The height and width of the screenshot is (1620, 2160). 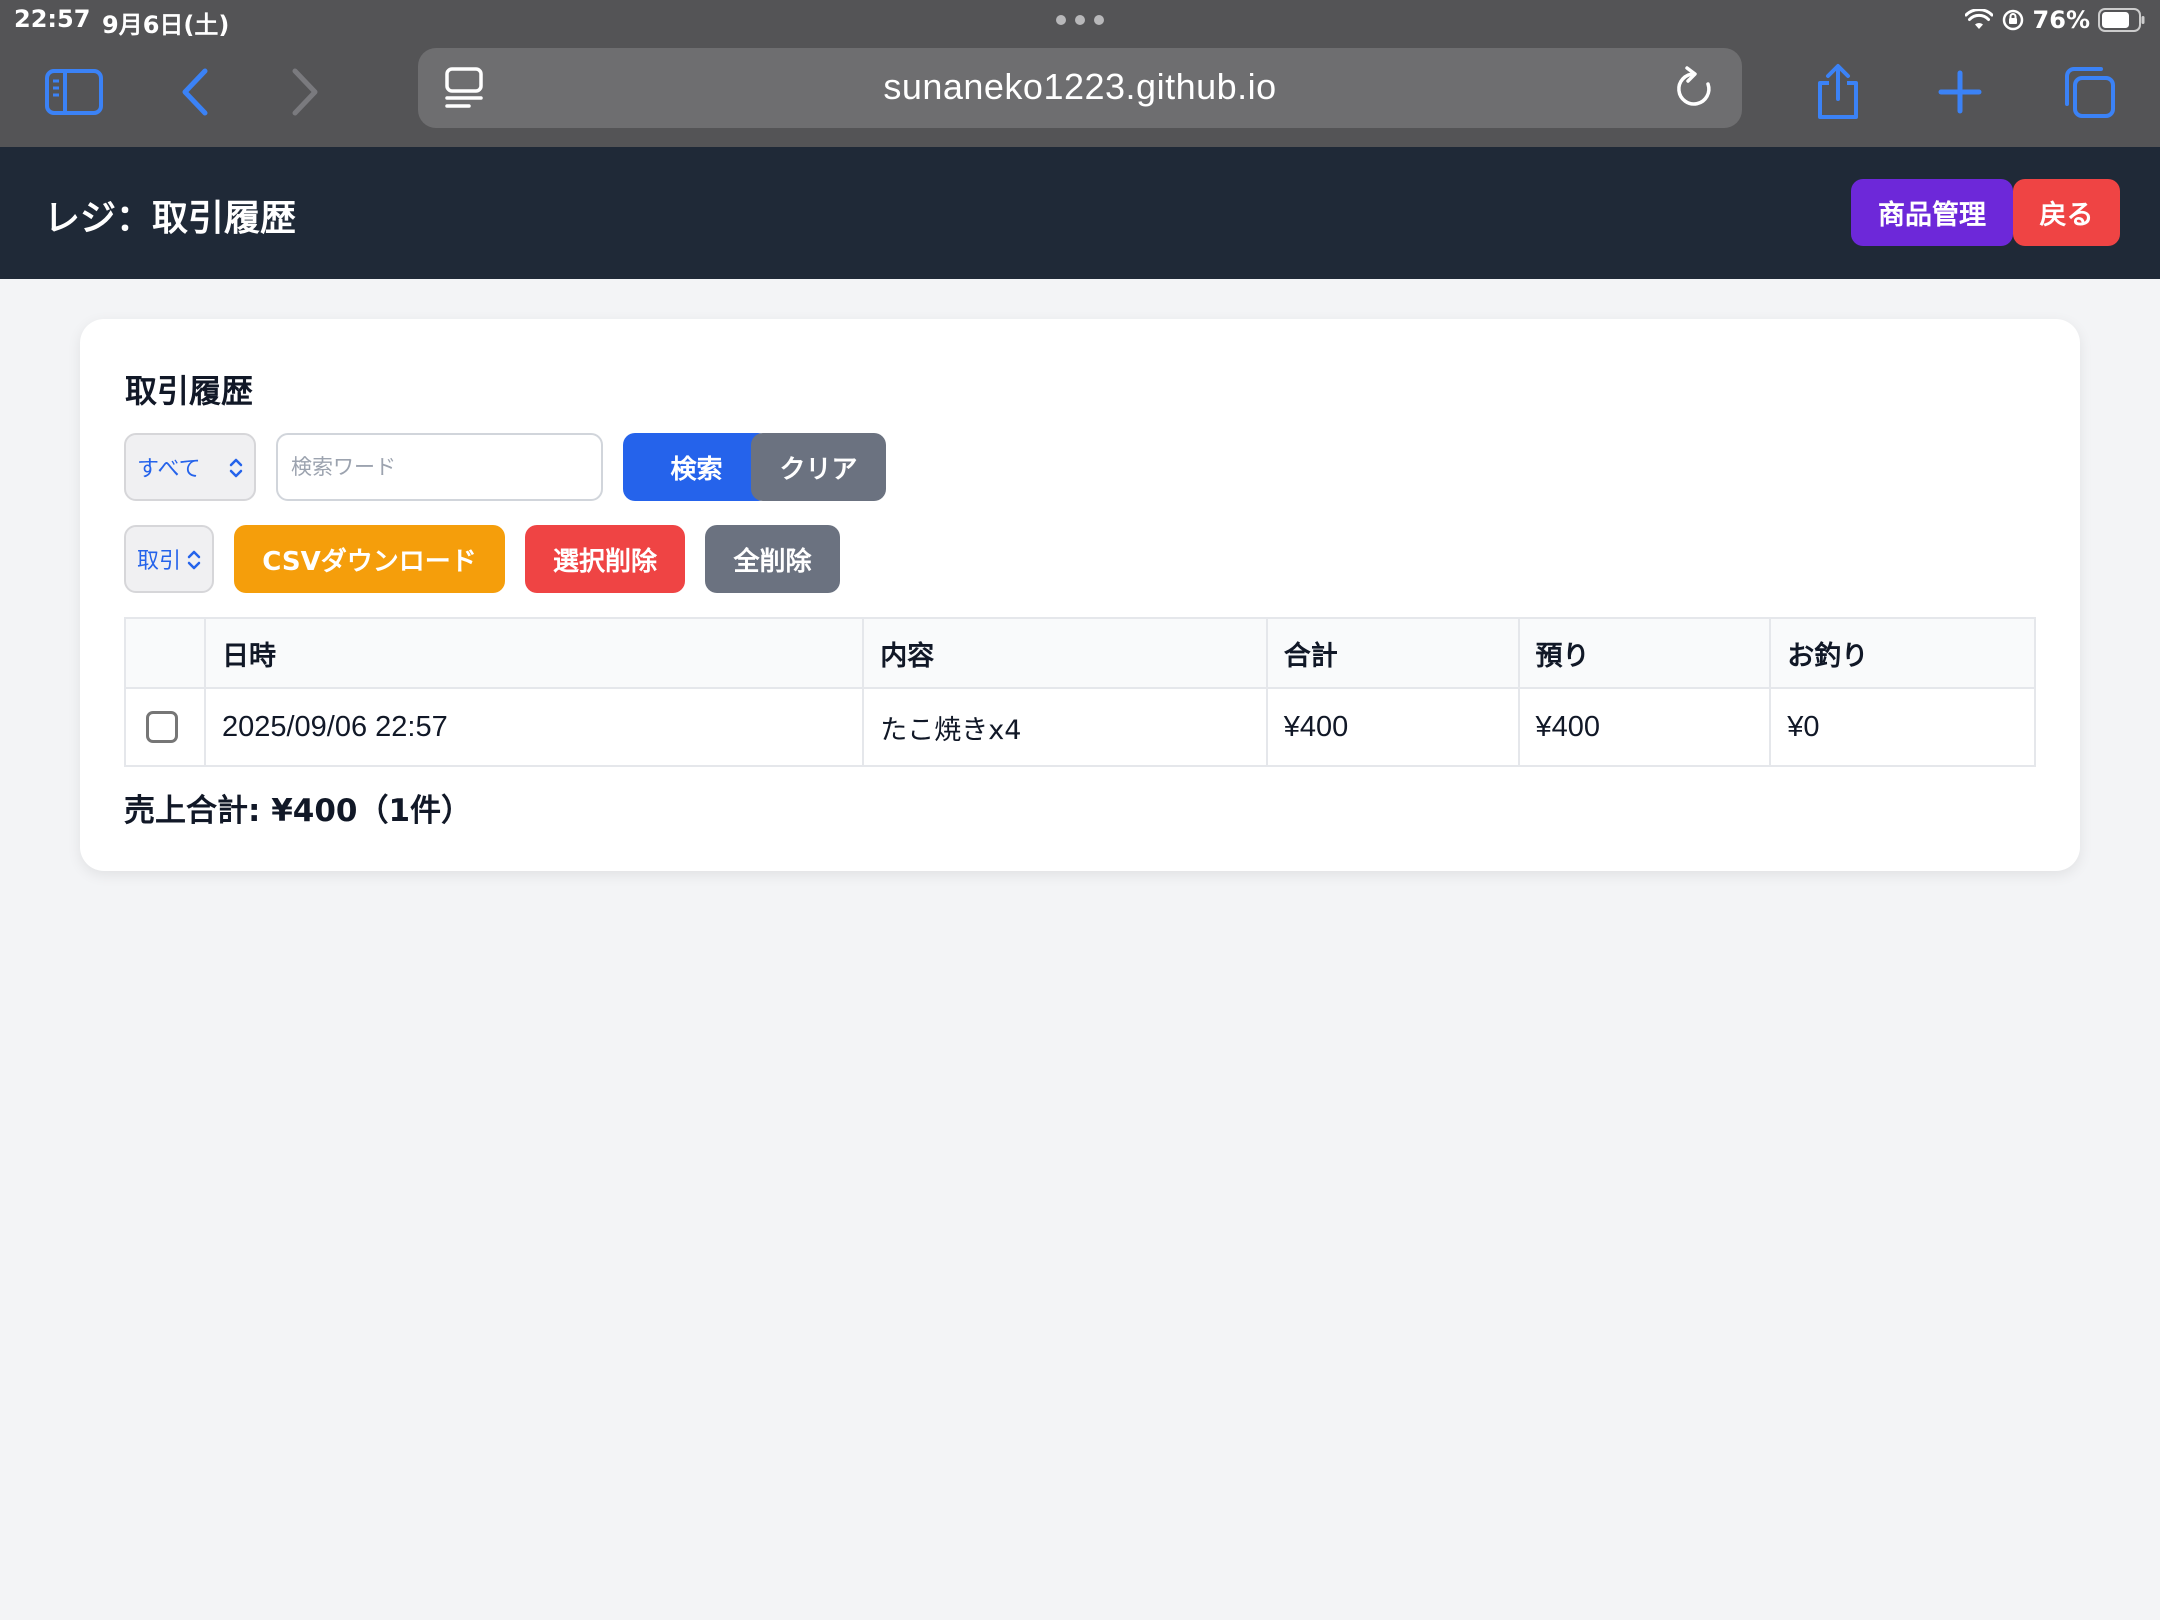 I want to click on table-row: 2025/09/06 22:57 たこ焼きx4 ¥400 ¥400 ¥0, so click(x=1080, y=727).